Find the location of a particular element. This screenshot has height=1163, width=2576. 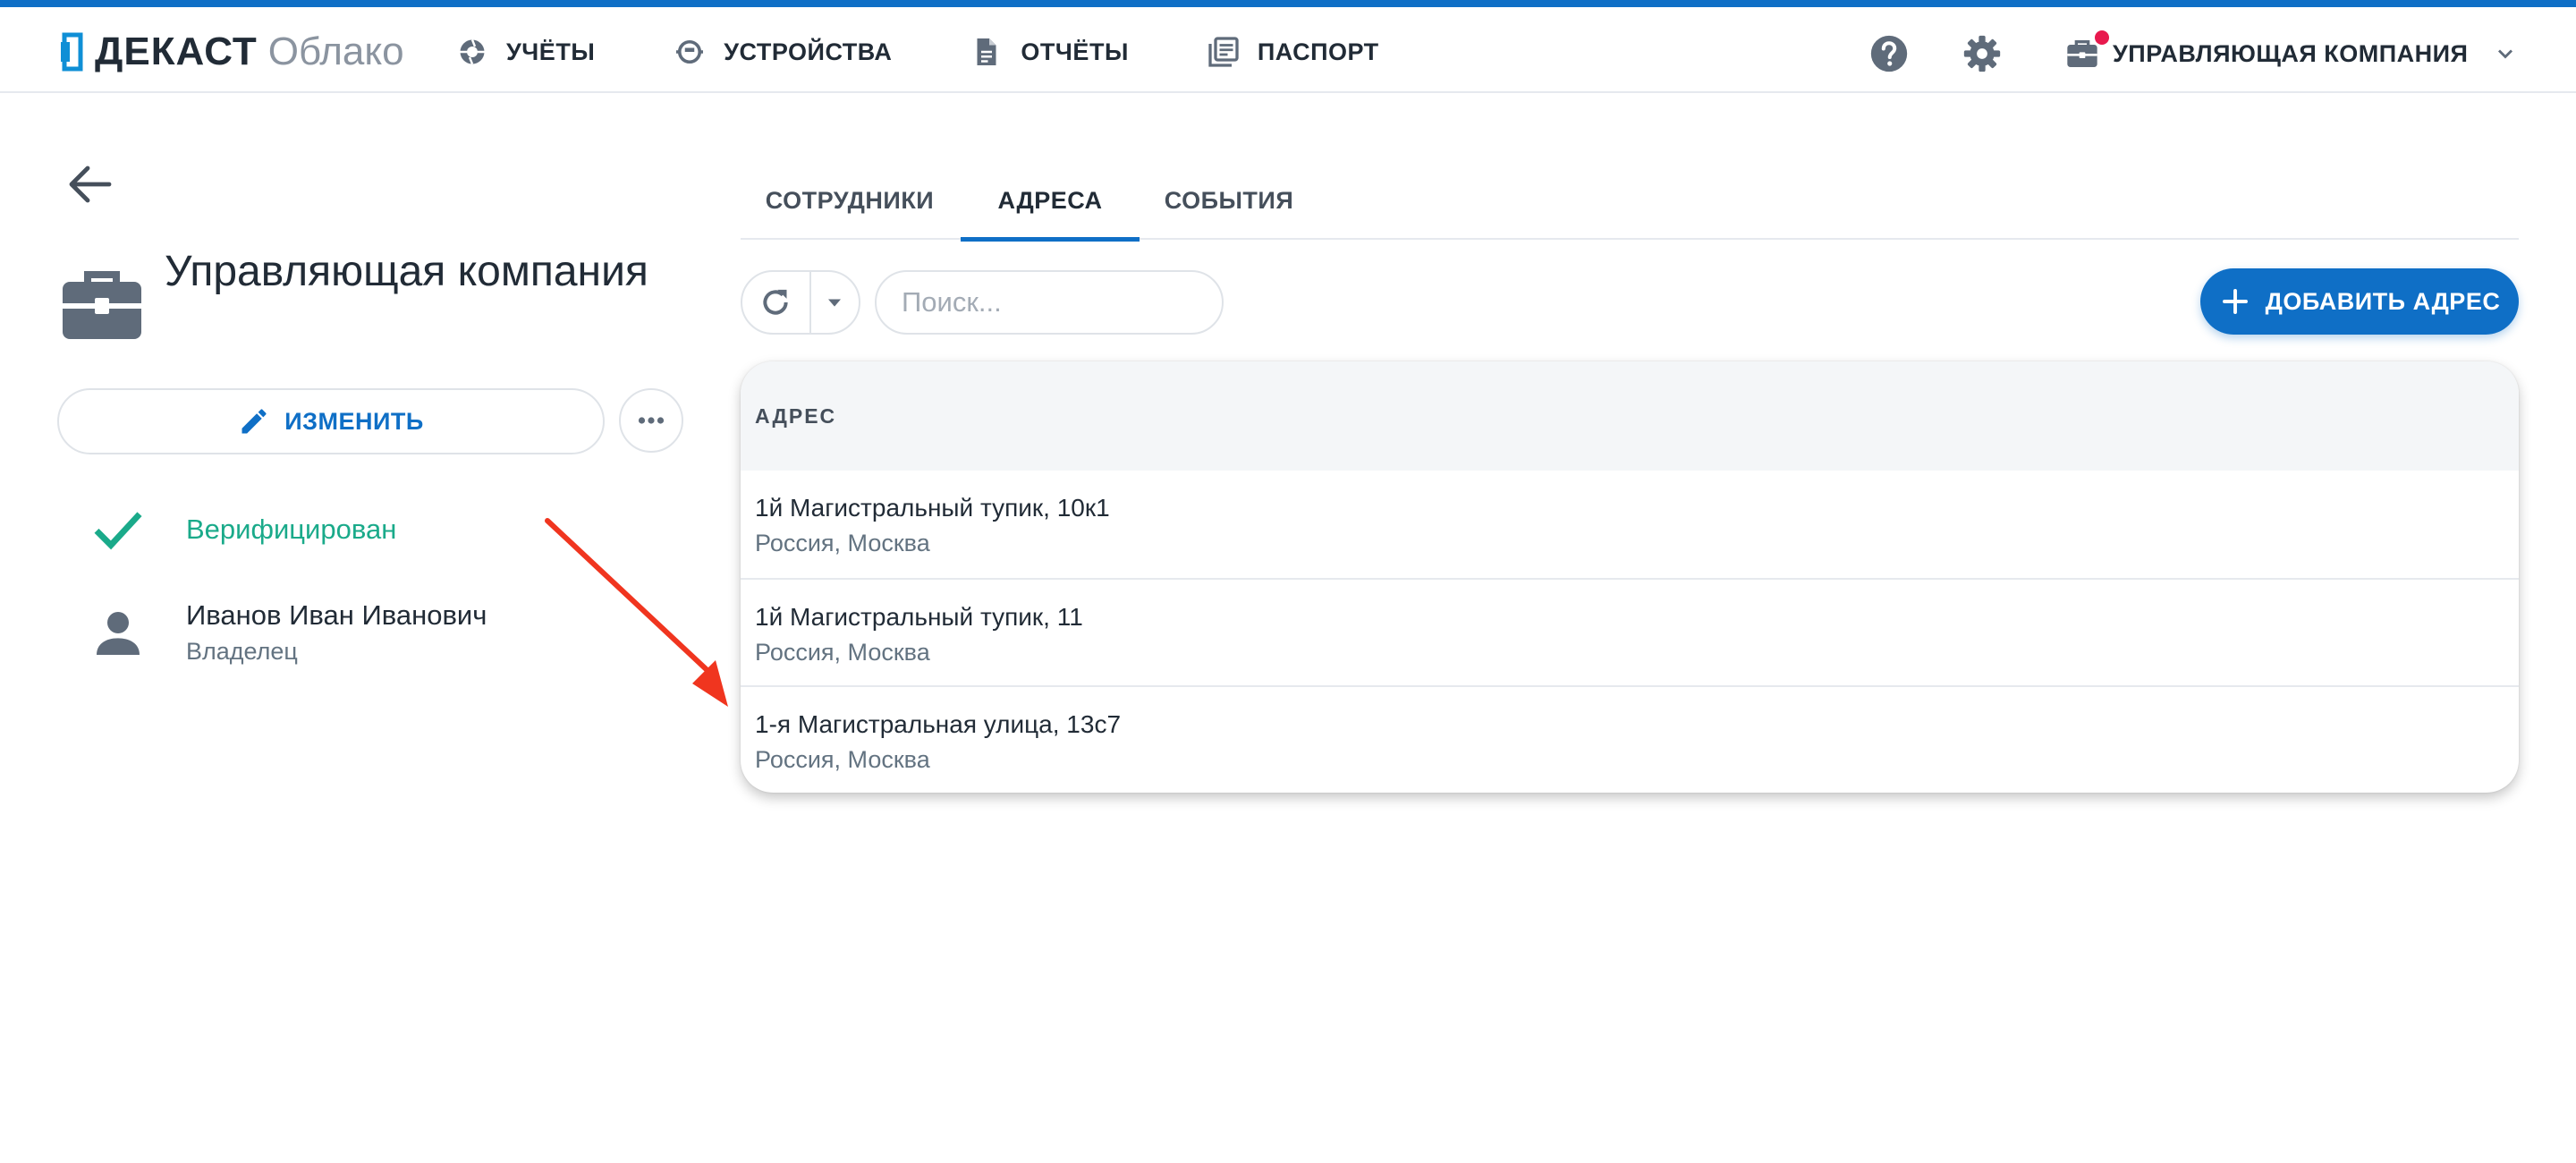

address-street: 1й Магистральный тупик, 11 is located at coordinates (919, 617).